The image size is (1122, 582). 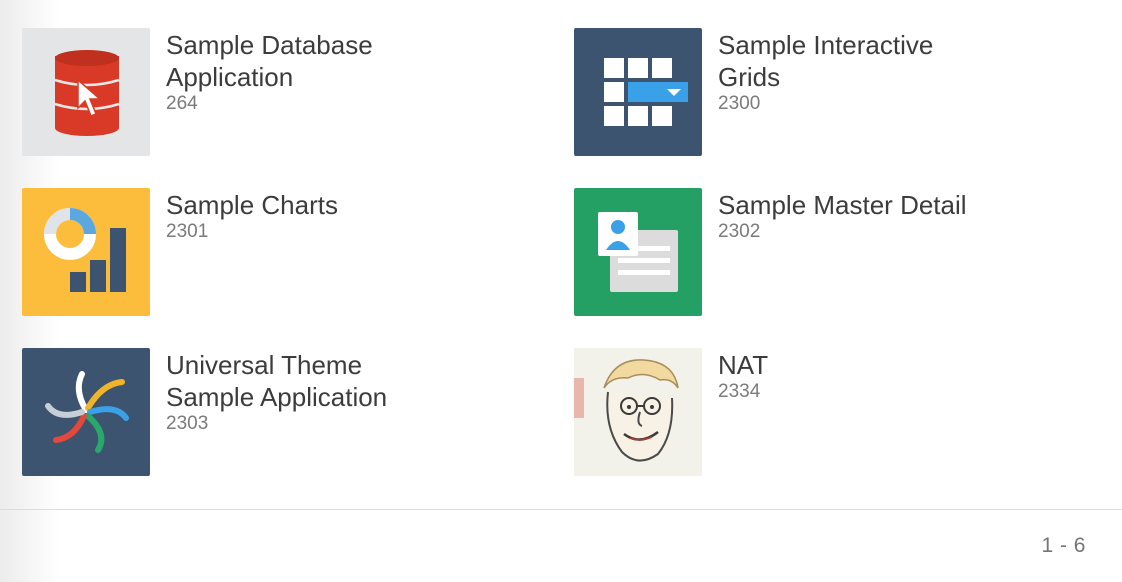 I want to click on app-card-text: NAT 2334, so click(x=903, y=375).